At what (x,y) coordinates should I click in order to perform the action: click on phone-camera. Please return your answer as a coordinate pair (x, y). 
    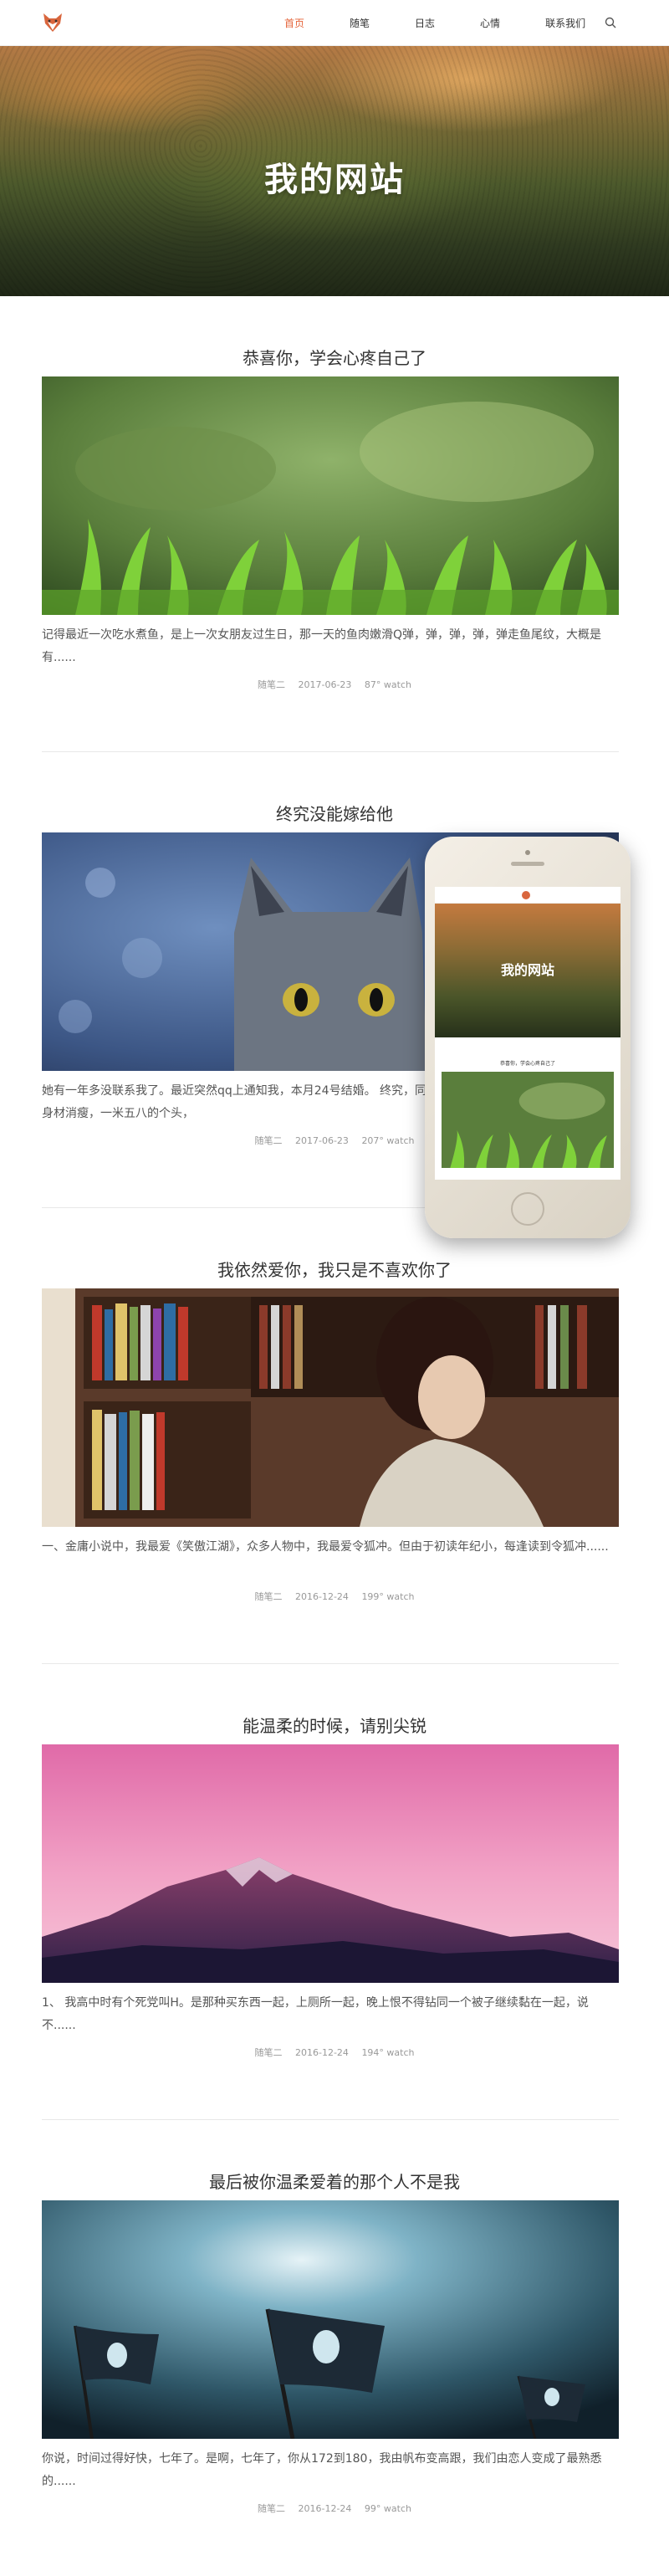
    Looking at the image, I should click on (528, 853).